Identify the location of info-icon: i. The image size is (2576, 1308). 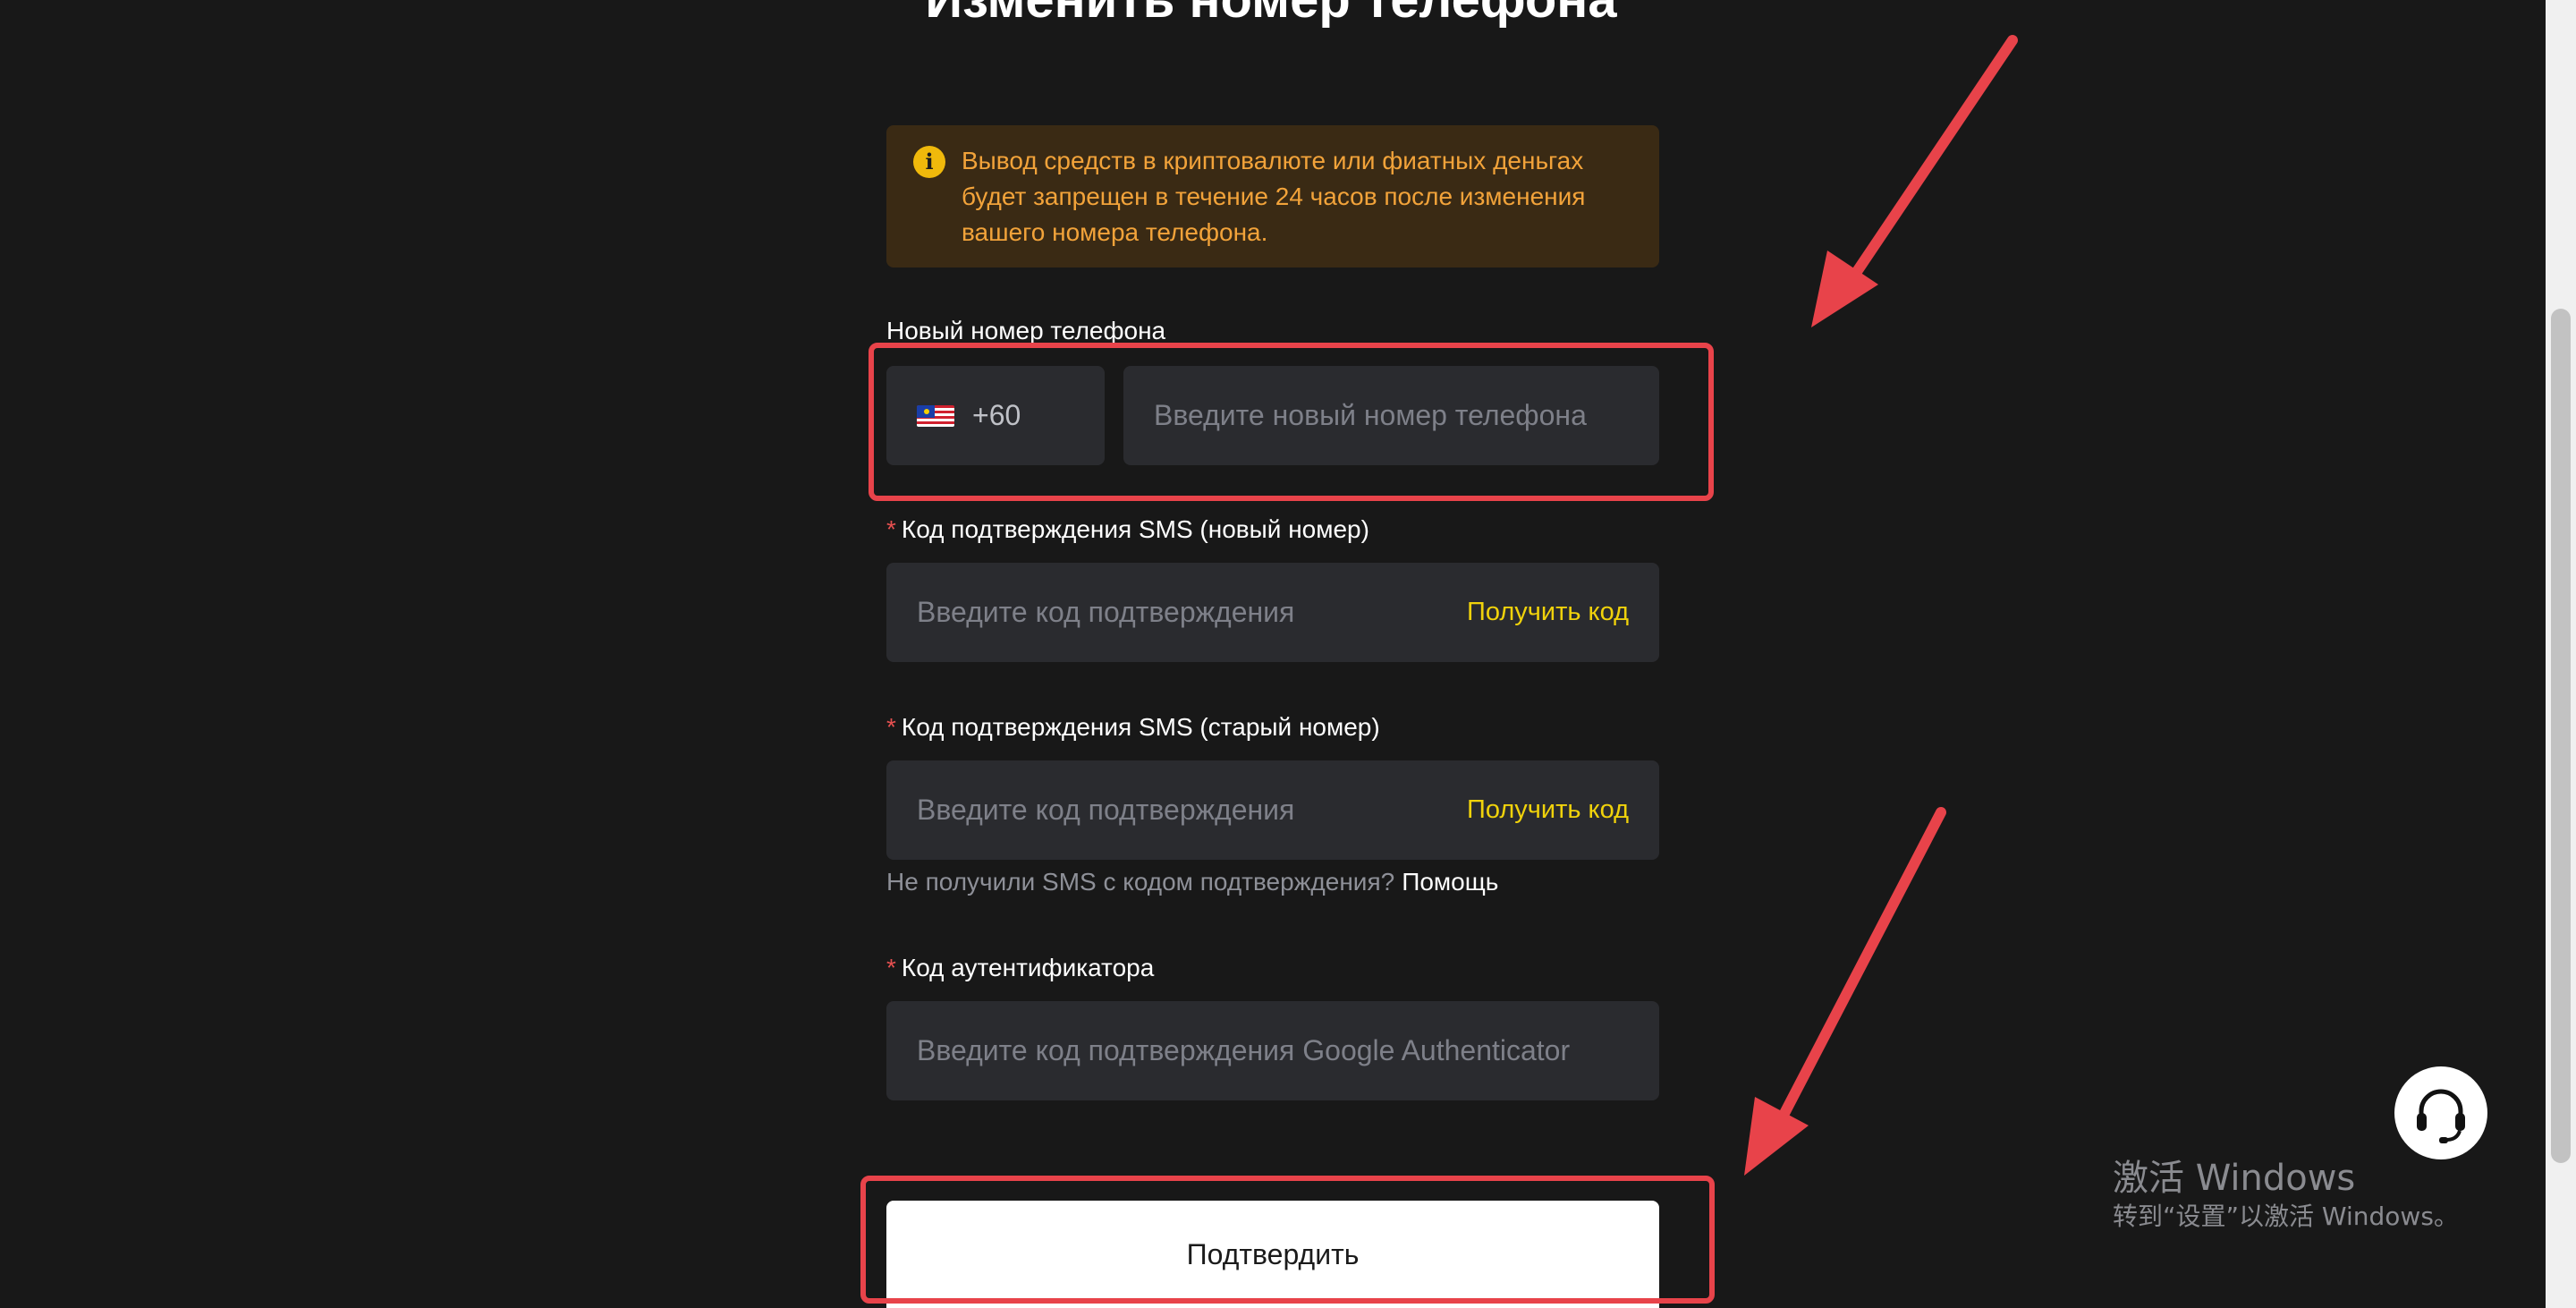
(929, 162).